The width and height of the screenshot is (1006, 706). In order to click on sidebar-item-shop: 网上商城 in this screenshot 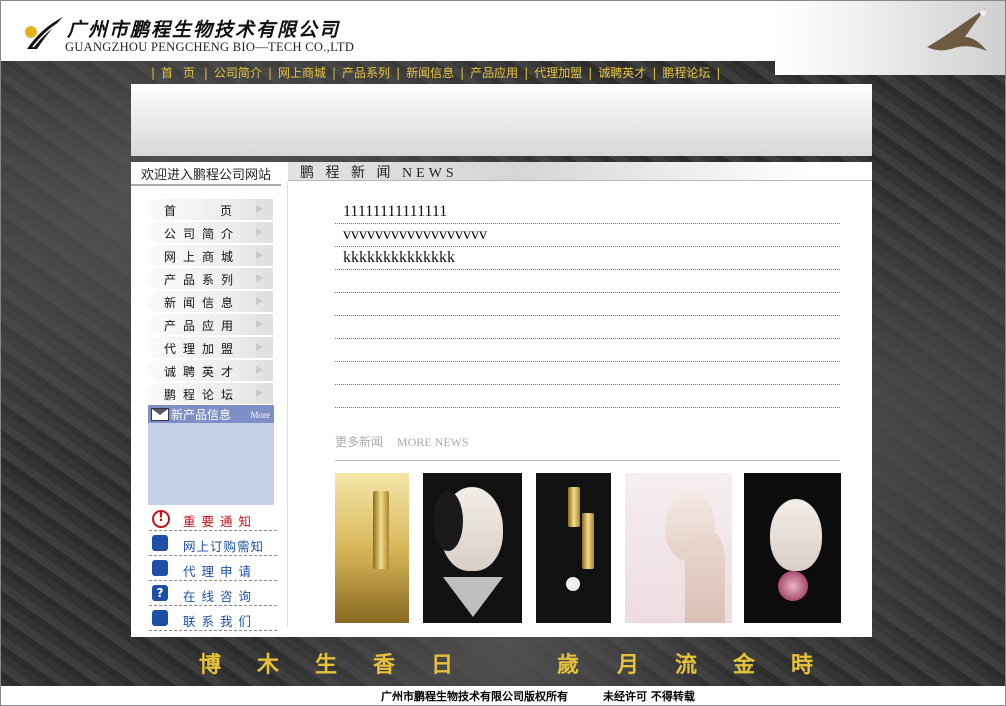, I will do `click(210, 255)`.